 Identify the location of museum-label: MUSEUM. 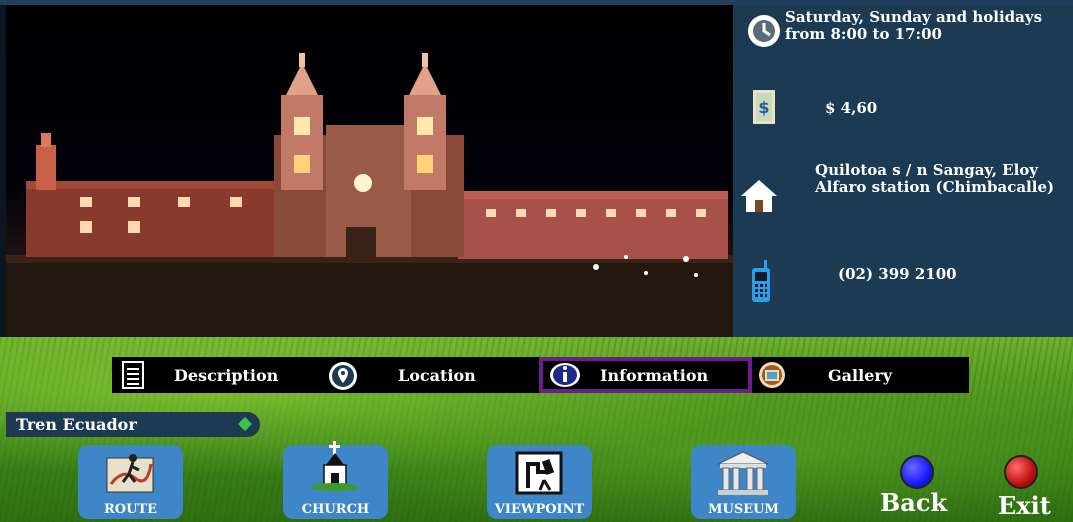
(743, 509).